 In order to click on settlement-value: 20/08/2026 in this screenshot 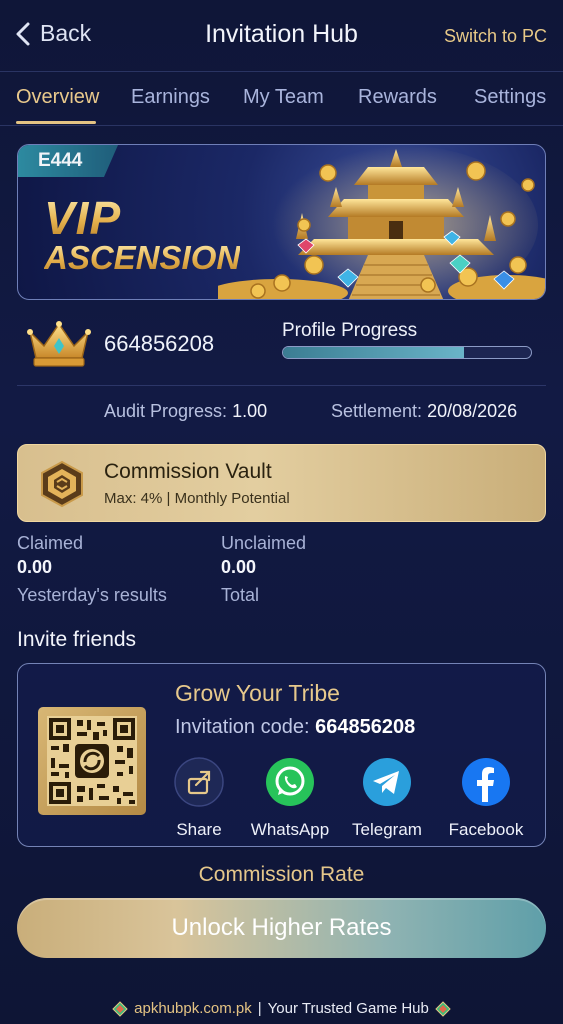, I will do `click(472, 411)`.